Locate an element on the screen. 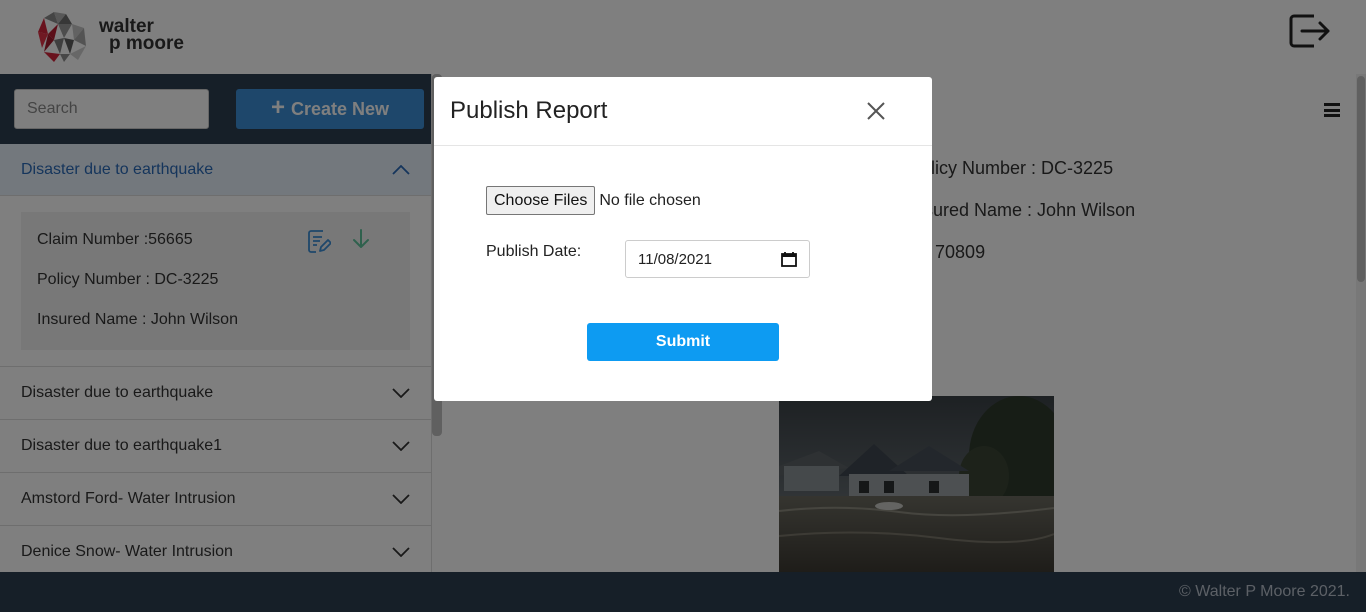  submit-button: Submit is located at coordinates (683, 342).